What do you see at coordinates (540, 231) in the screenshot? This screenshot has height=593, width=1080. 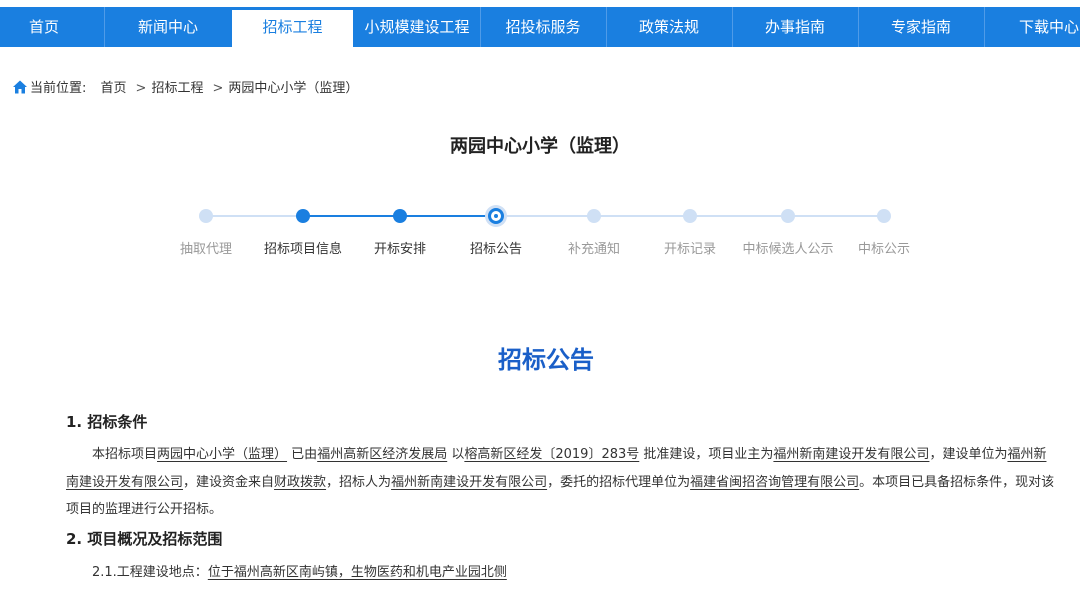 I see `progress-steps: 抽取代理 招标项目信息 开标安排 招标公告 补充通知 开标记录 中标候选人公示 中标公示` at bounding box center [540, 231].